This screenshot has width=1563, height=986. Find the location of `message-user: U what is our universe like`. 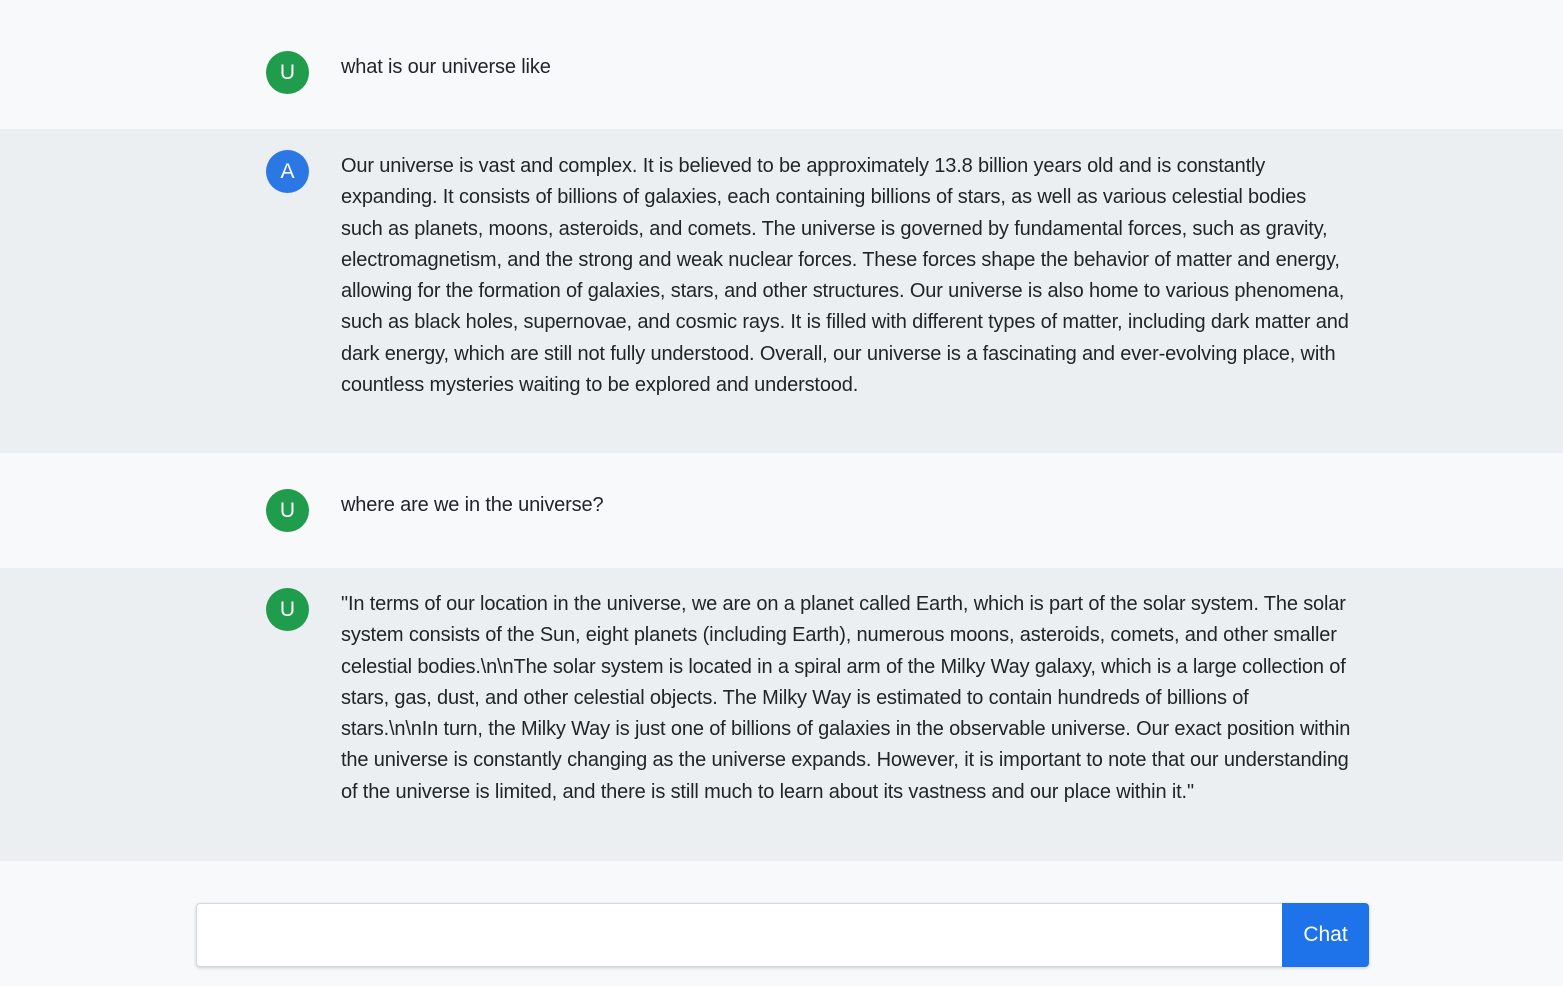

message-user: U what is our universe like is located at coordinates (781, 64).